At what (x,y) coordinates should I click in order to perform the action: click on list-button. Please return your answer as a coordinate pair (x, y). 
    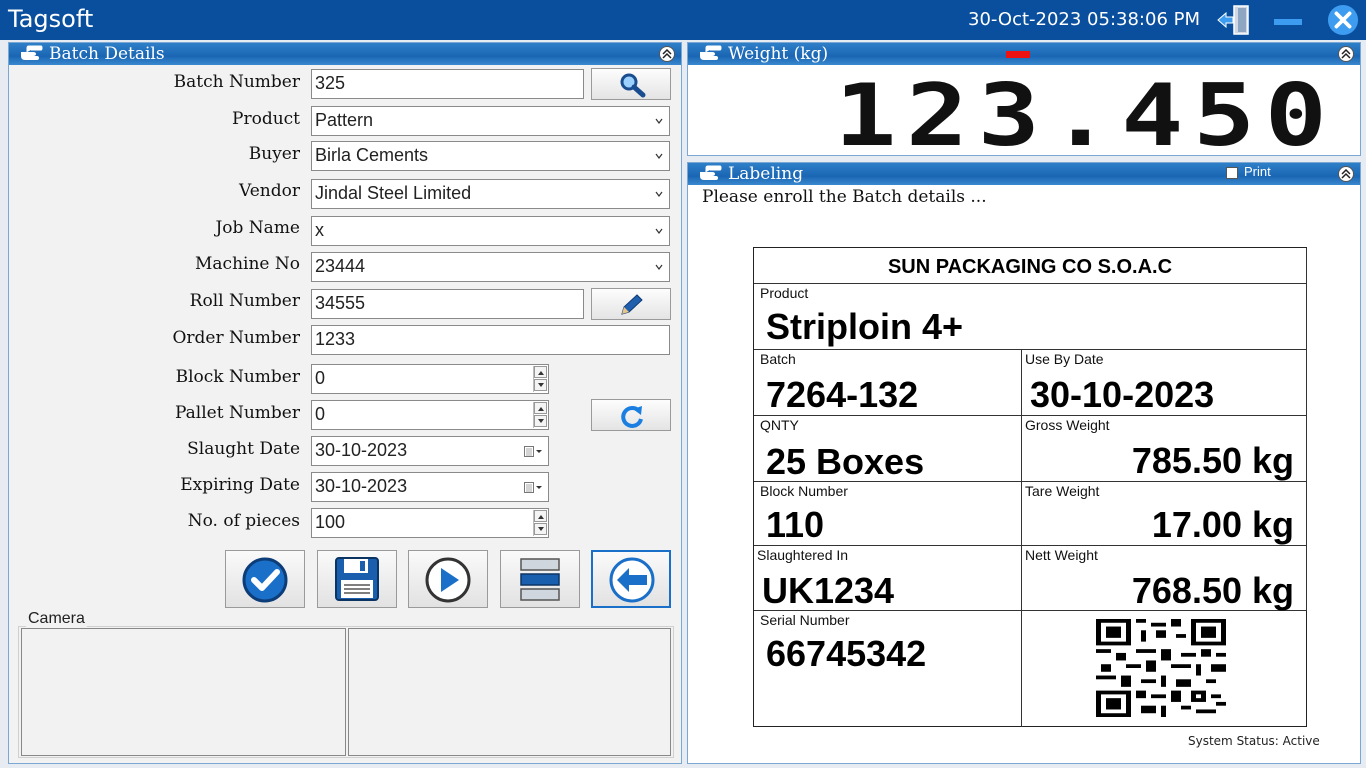
    Looking at the image, I should click on (540, 579).